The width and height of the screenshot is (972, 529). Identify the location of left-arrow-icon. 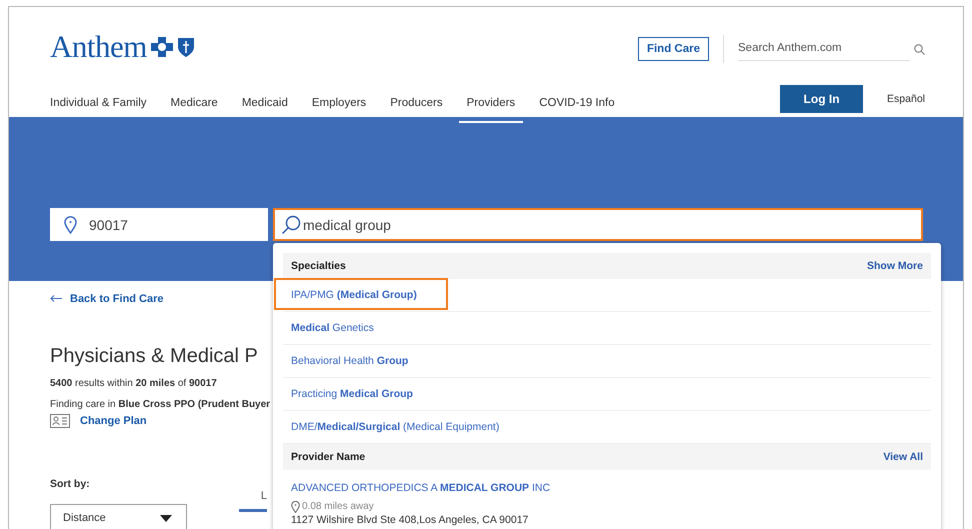
(56, 298).